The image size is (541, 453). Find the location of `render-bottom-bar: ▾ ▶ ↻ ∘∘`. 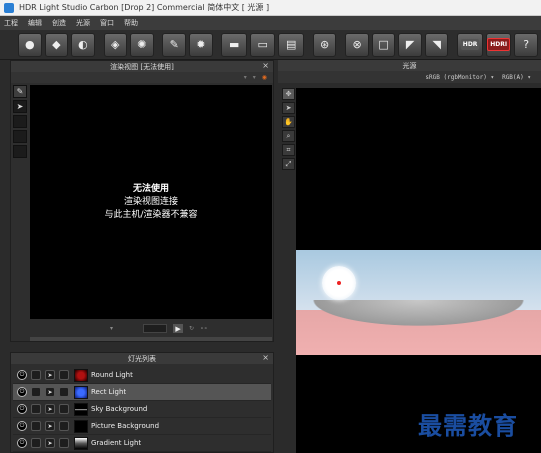

render-bottom-bar: ▾ ▶ ↻ ∘∘ is located at coordinates (151, 328).